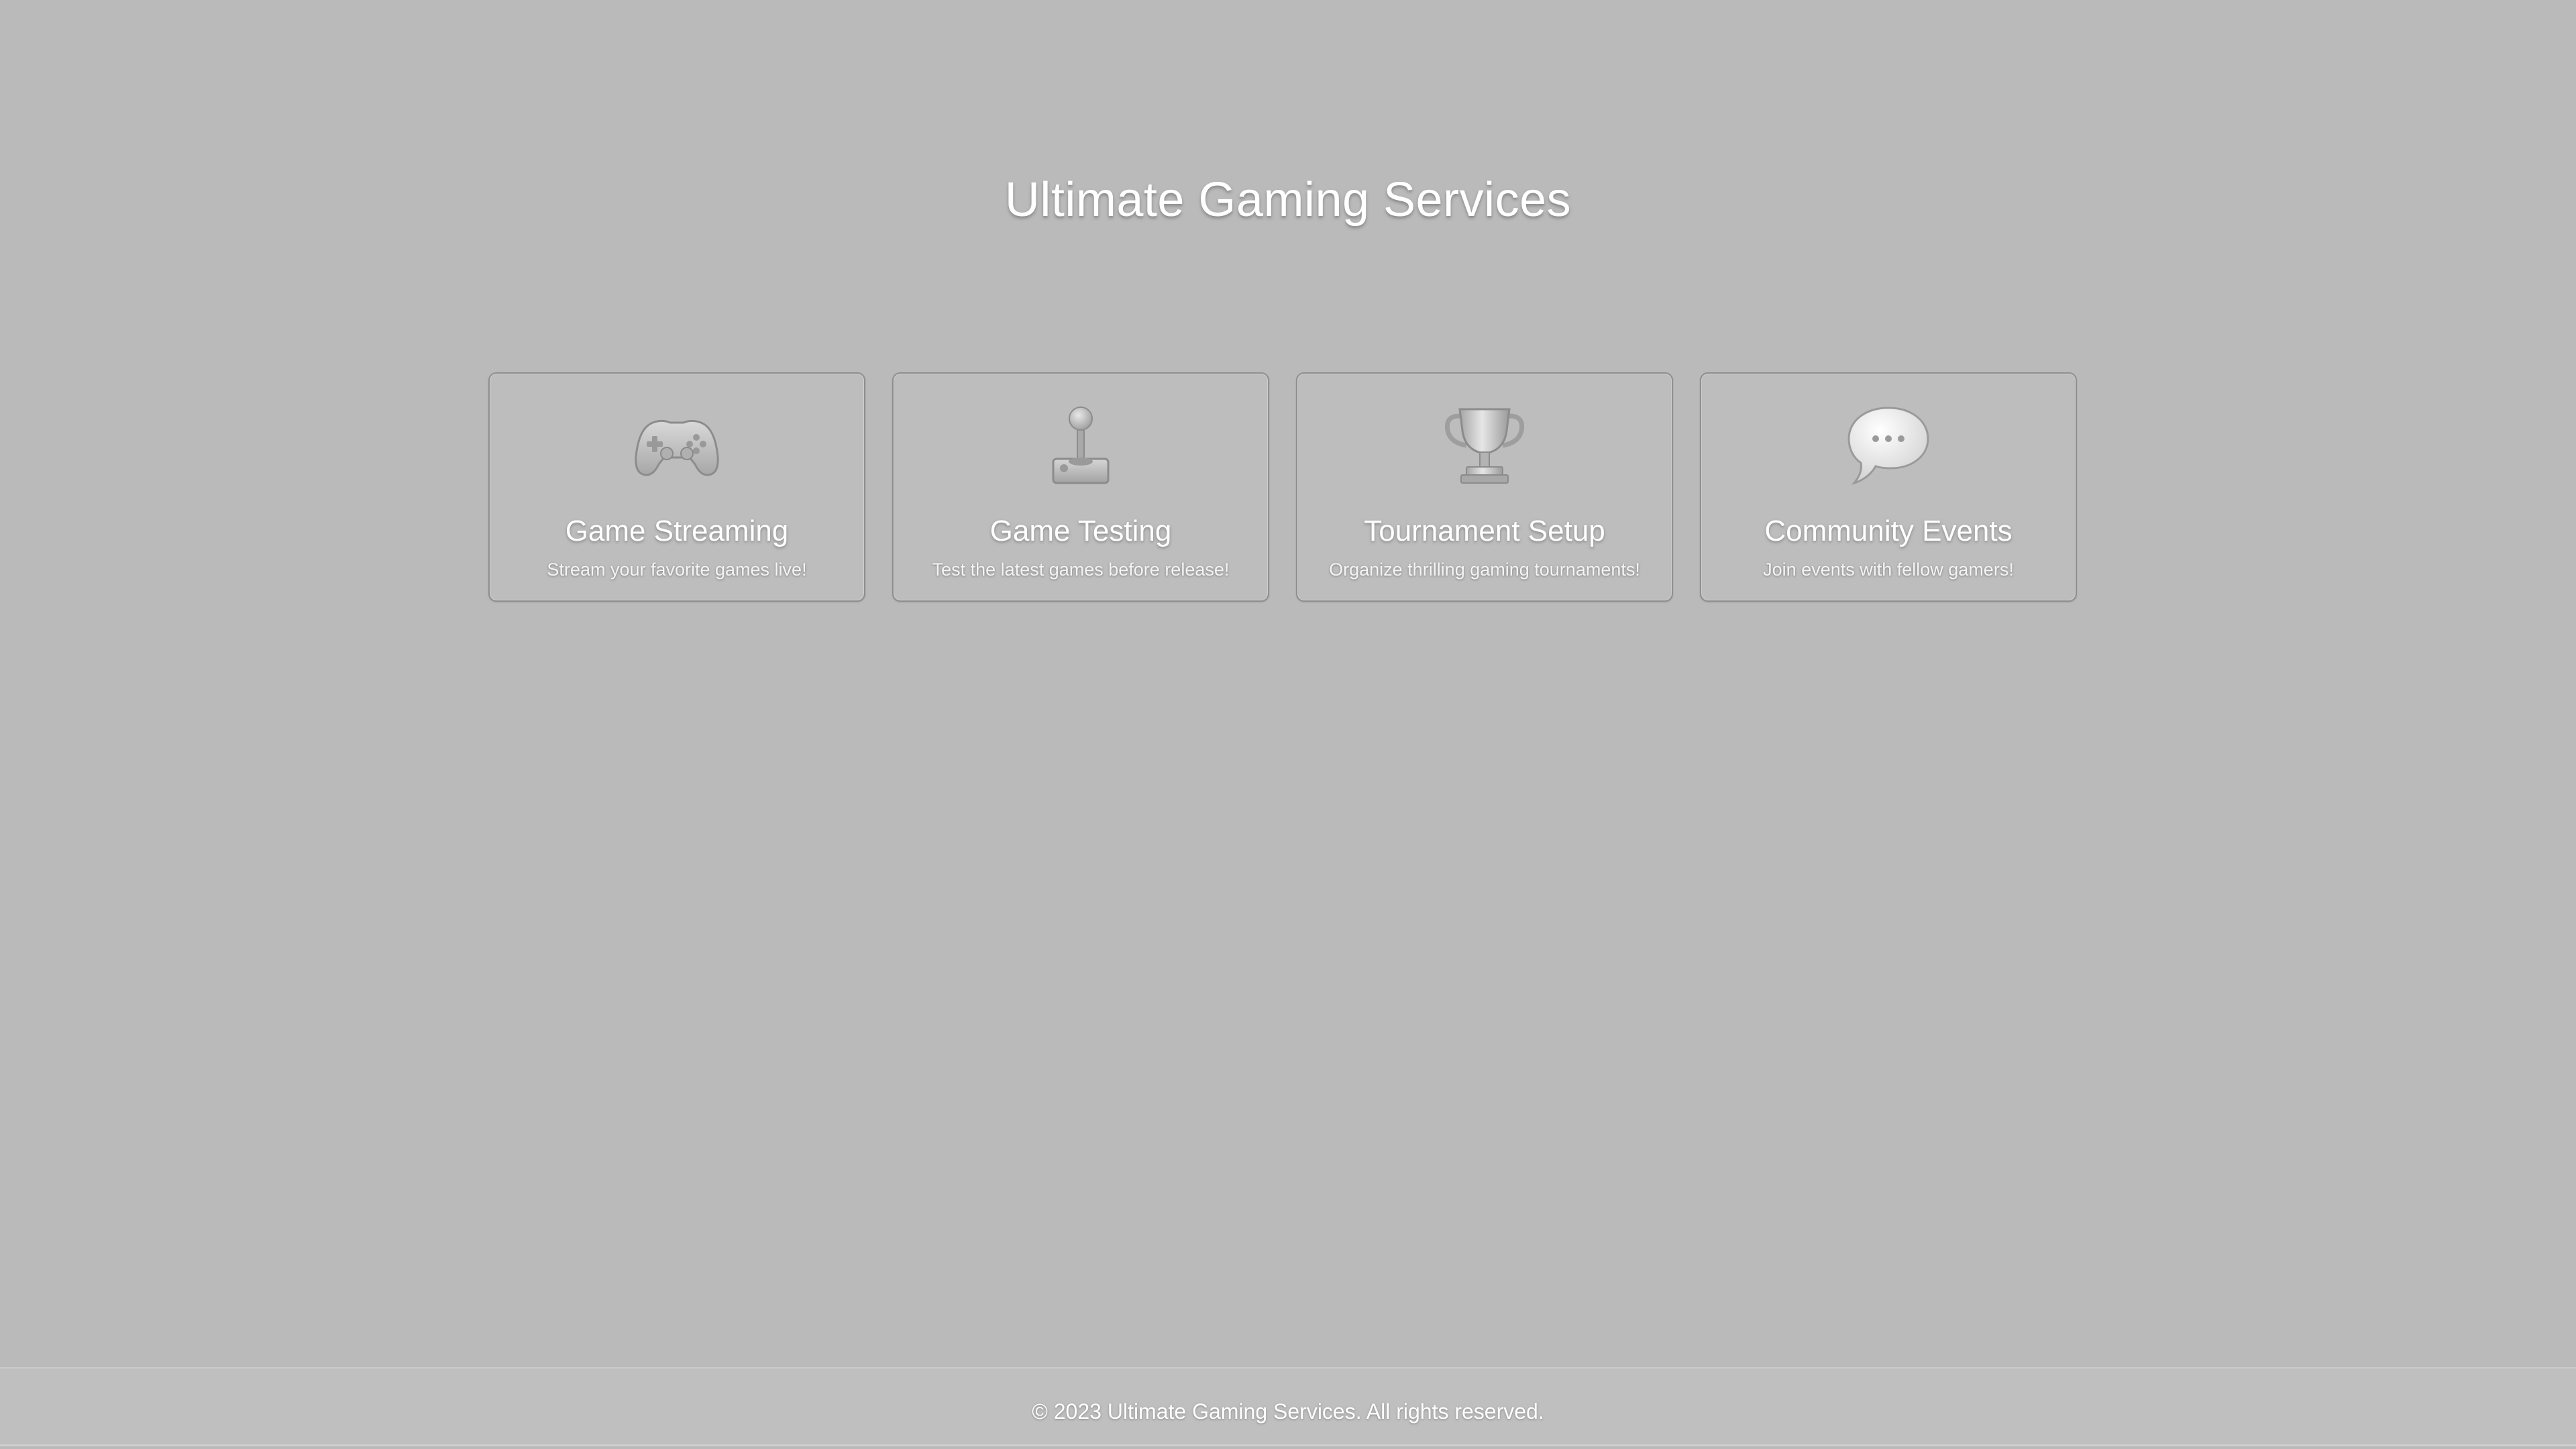 The width and height of the screenshot is (2576, 1449). Describe the element at coordinates (1484, 569) in the screenshot. I see `service-description: Organize thrilling gaming tournaments!` at that location.